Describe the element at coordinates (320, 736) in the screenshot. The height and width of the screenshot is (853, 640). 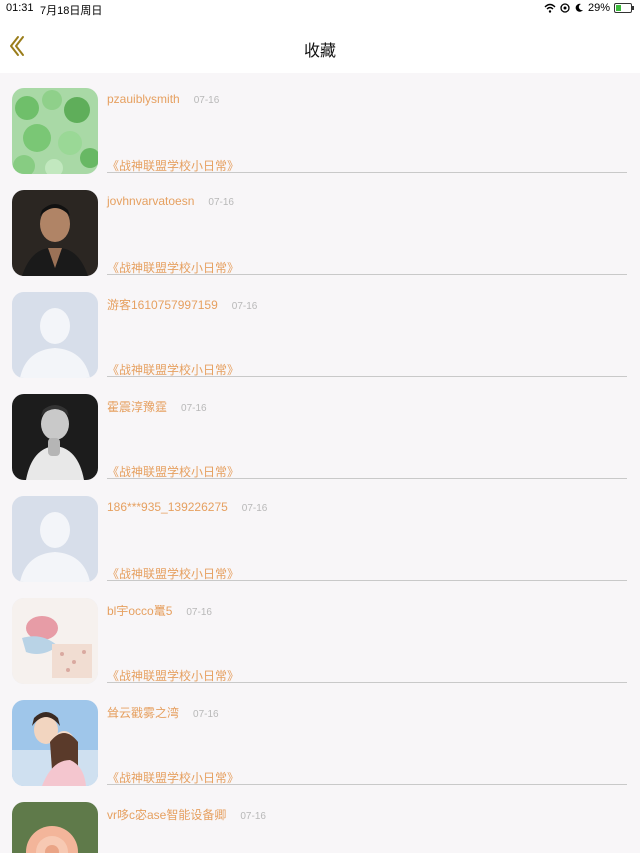
I see `list-item: 耸云戳雾之湾 07-16 《战神联盟学校小日常》` at that location.